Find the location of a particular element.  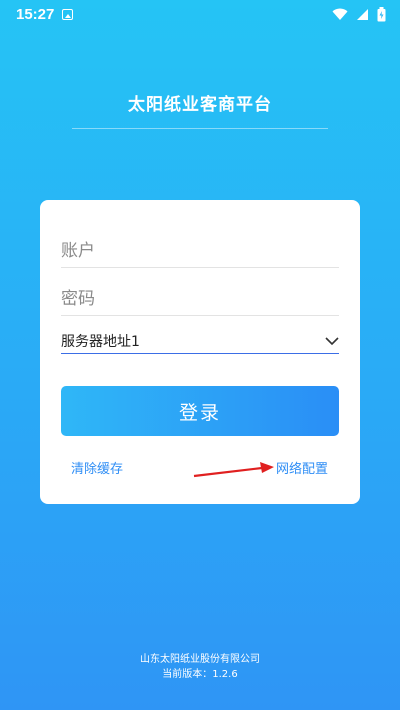

password-field is located at coordinates (200, 296).